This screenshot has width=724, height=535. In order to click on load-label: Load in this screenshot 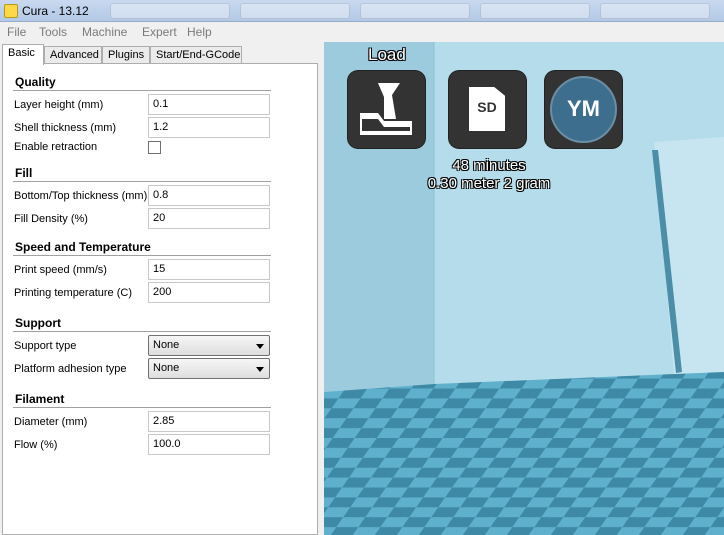, I will do `click(387, 54)`.